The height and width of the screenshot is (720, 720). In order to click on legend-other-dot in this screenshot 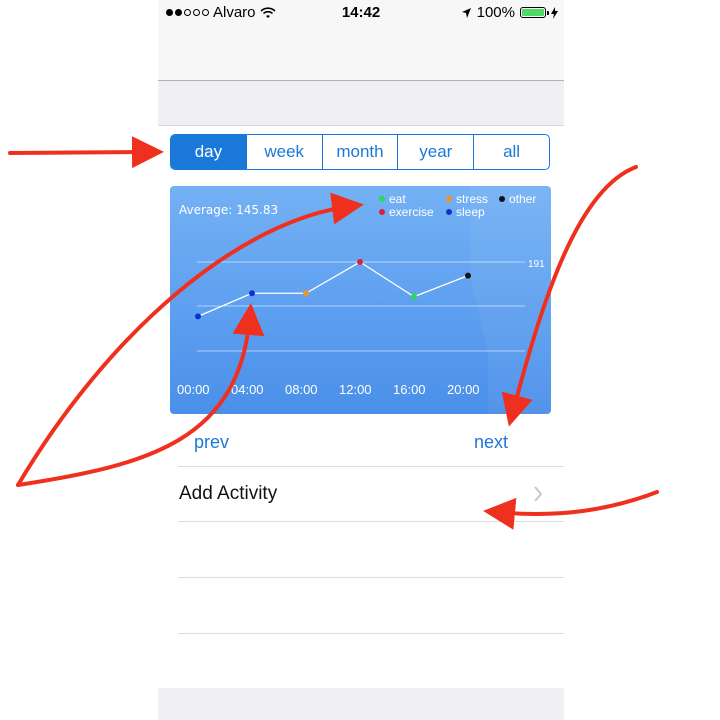, I will do `click(502, 199)`.